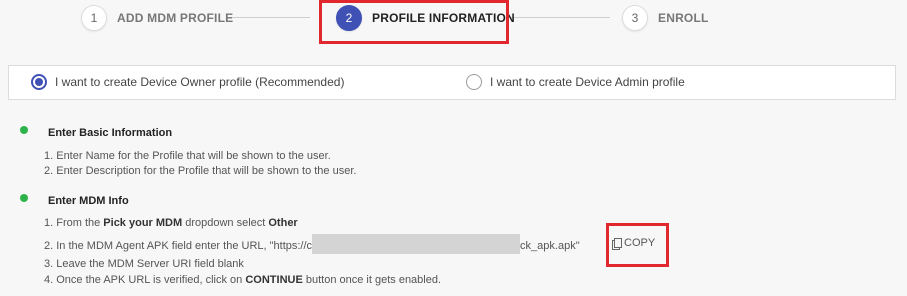  I want to click on radio-device-admin: I want to create Device Admin profile, so click(575, 82).